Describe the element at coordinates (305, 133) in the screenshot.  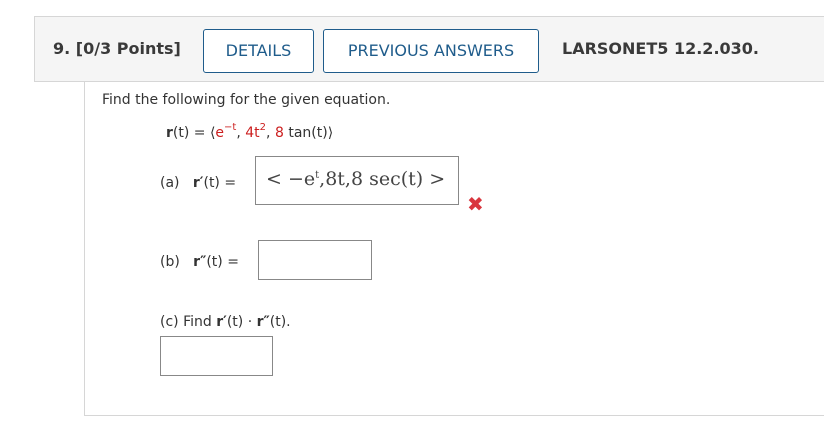
I see `eq-c3-rest: tan(t)` at that location.